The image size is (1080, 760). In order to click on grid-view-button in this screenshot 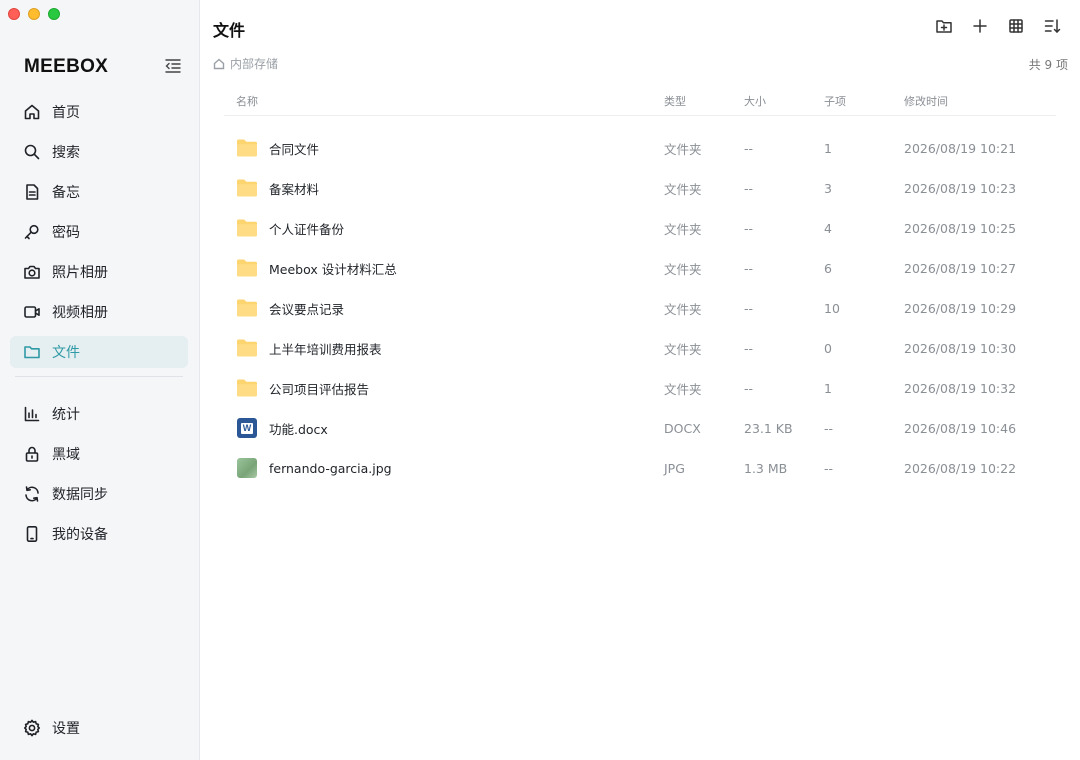, I will do `click(1016, 26)`.